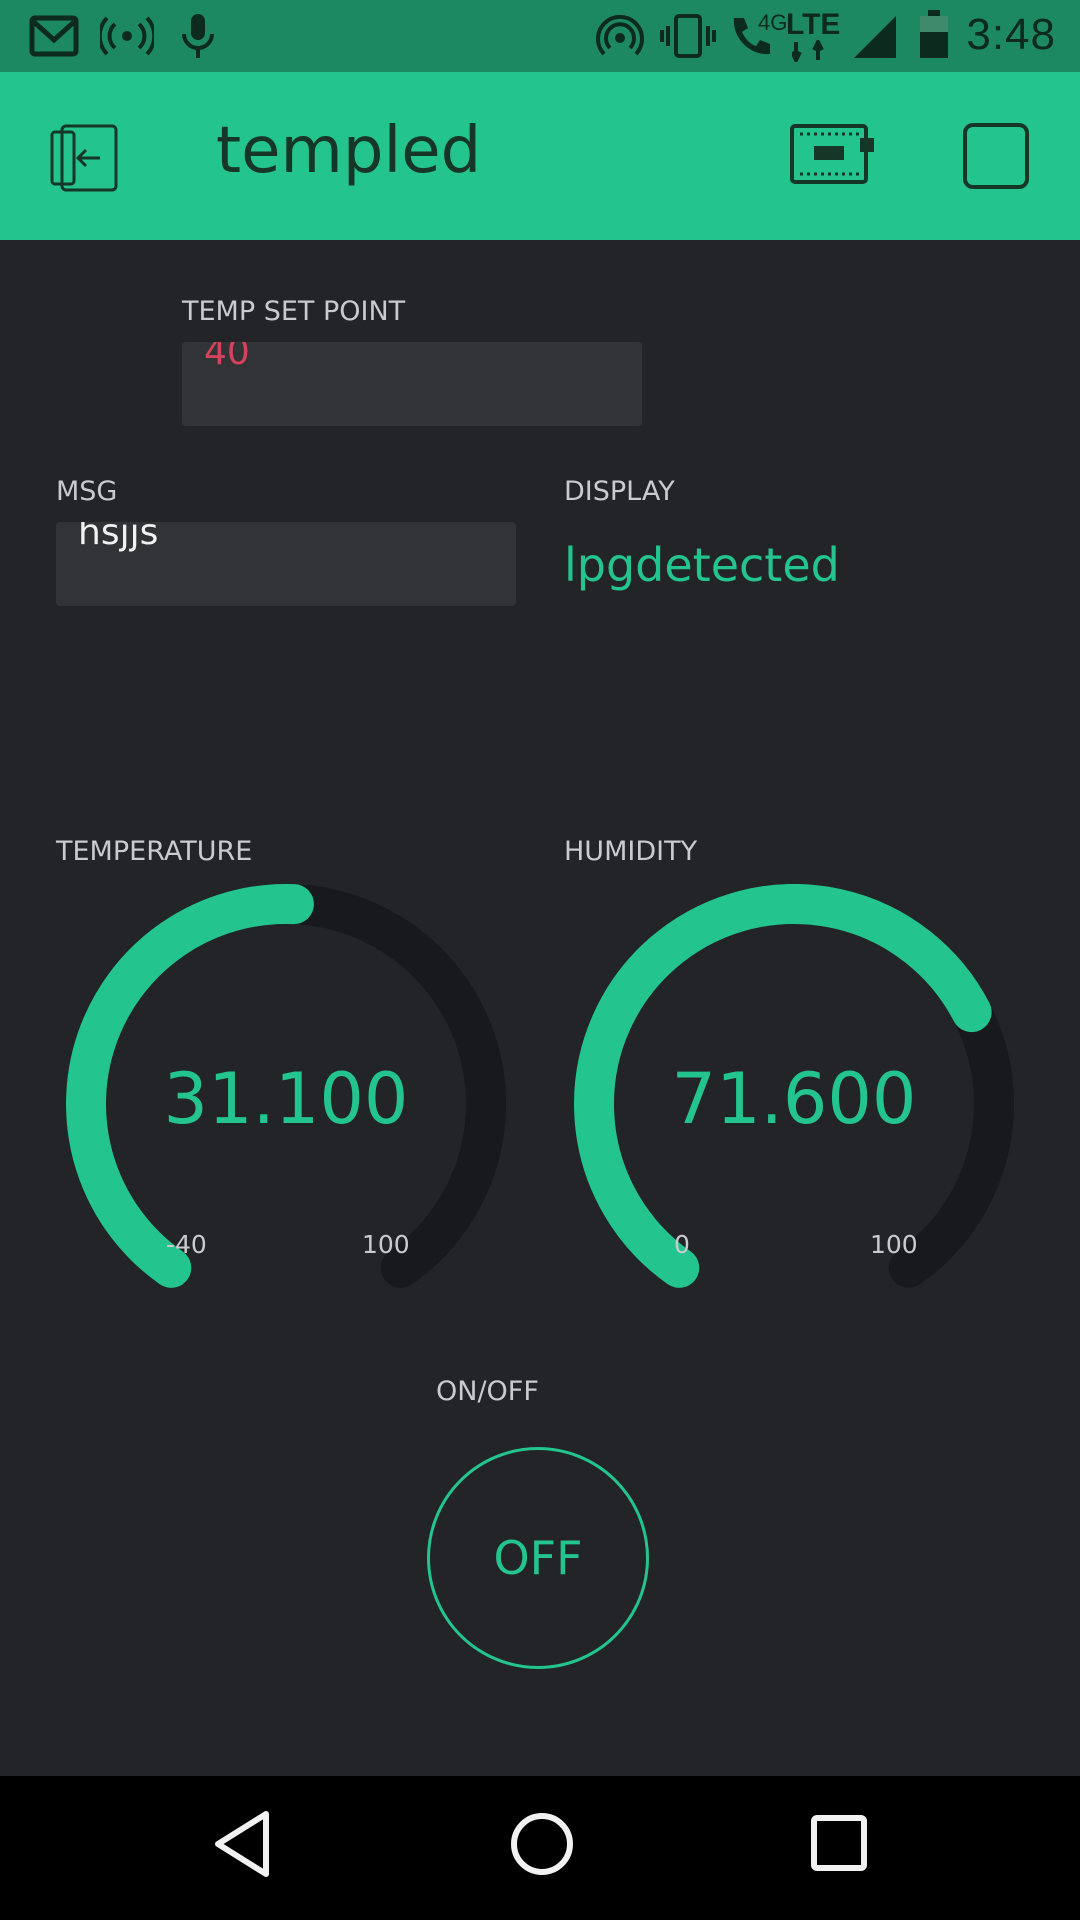  Describe the element at coordinates (227, 357) in the screenshot. I see `temp-set-point-value: 40` at that location.